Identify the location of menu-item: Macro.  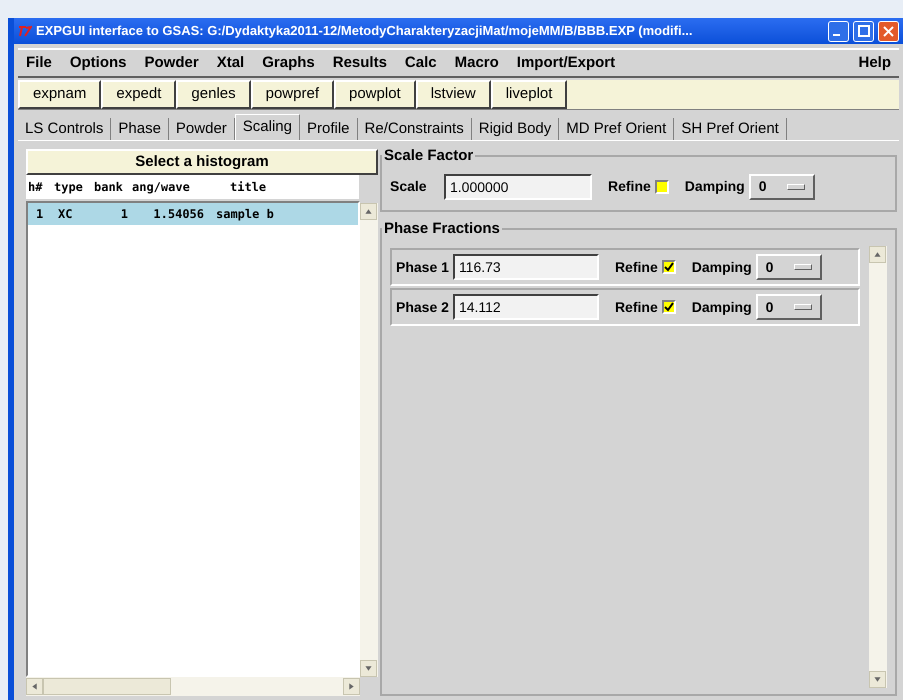
(476, 63).